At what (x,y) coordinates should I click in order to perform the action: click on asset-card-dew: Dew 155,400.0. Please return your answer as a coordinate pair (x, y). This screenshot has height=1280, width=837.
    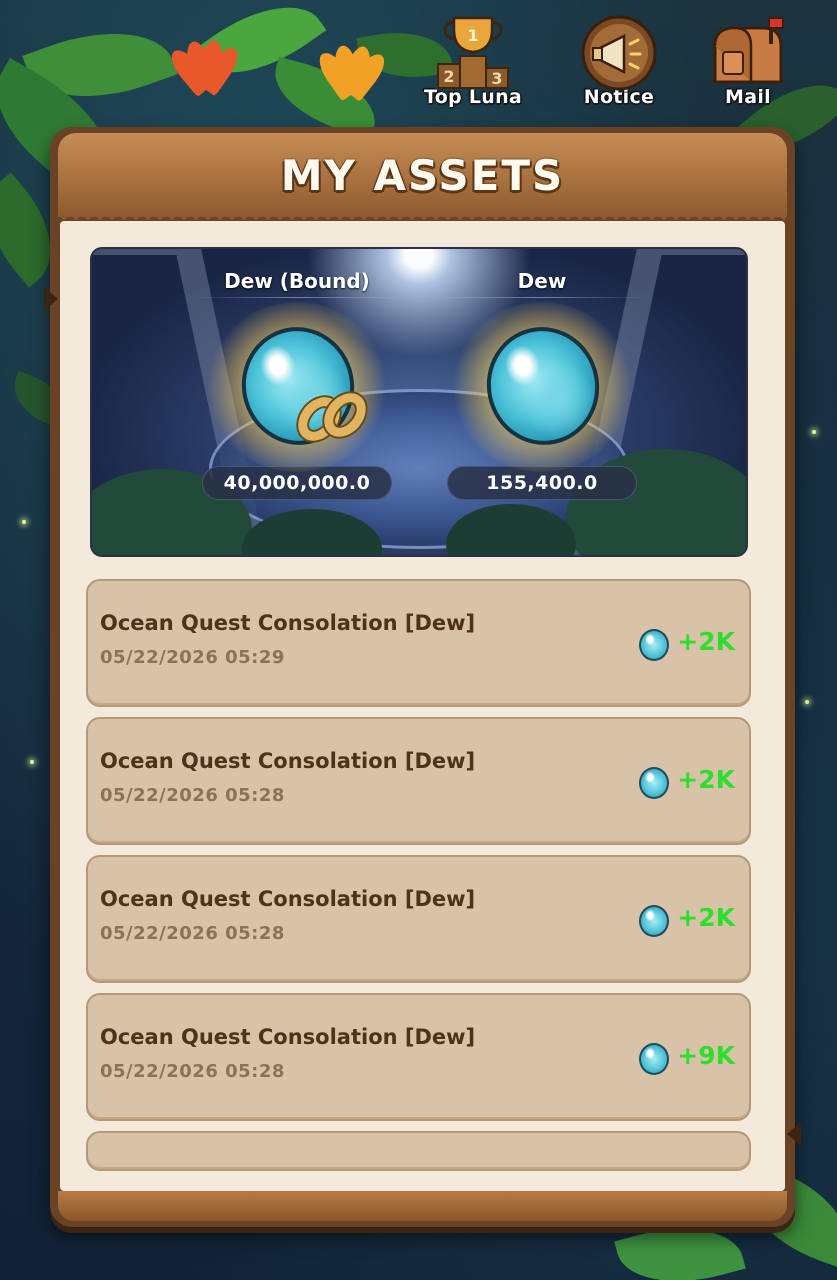
    Looking at the image, I should click on (542, 402).